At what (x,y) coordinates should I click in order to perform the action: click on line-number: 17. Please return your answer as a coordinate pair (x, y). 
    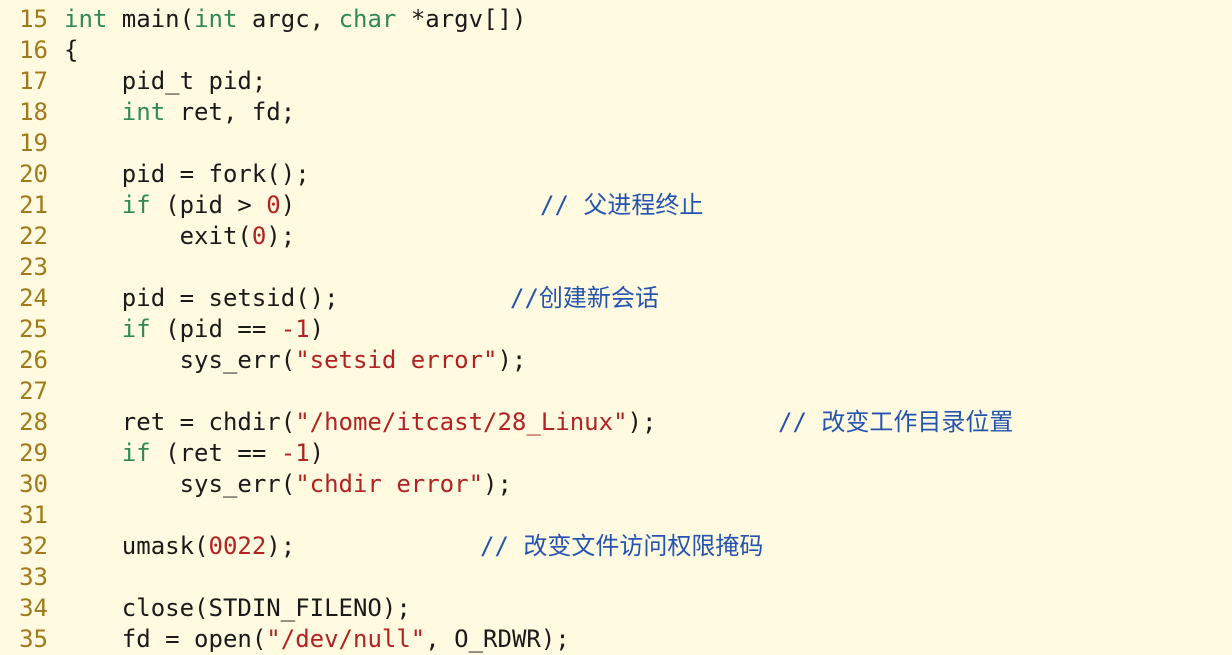
    Looking at the image, I should click on (33, 81).